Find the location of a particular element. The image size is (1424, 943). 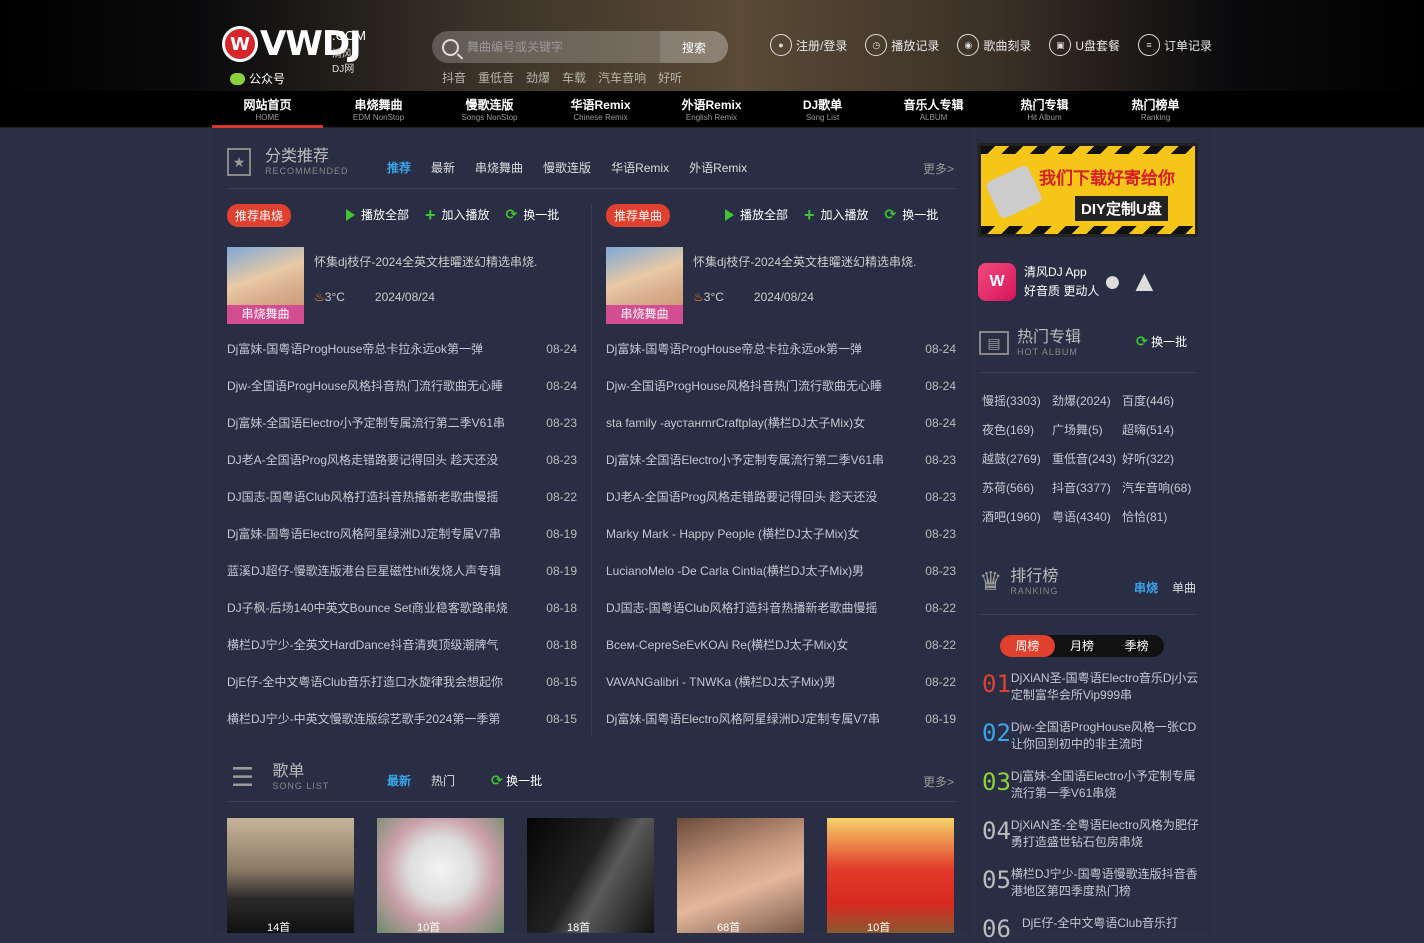

songlist-refresh-button: ⟳ 换一批 is located at coordinates (516, 780).